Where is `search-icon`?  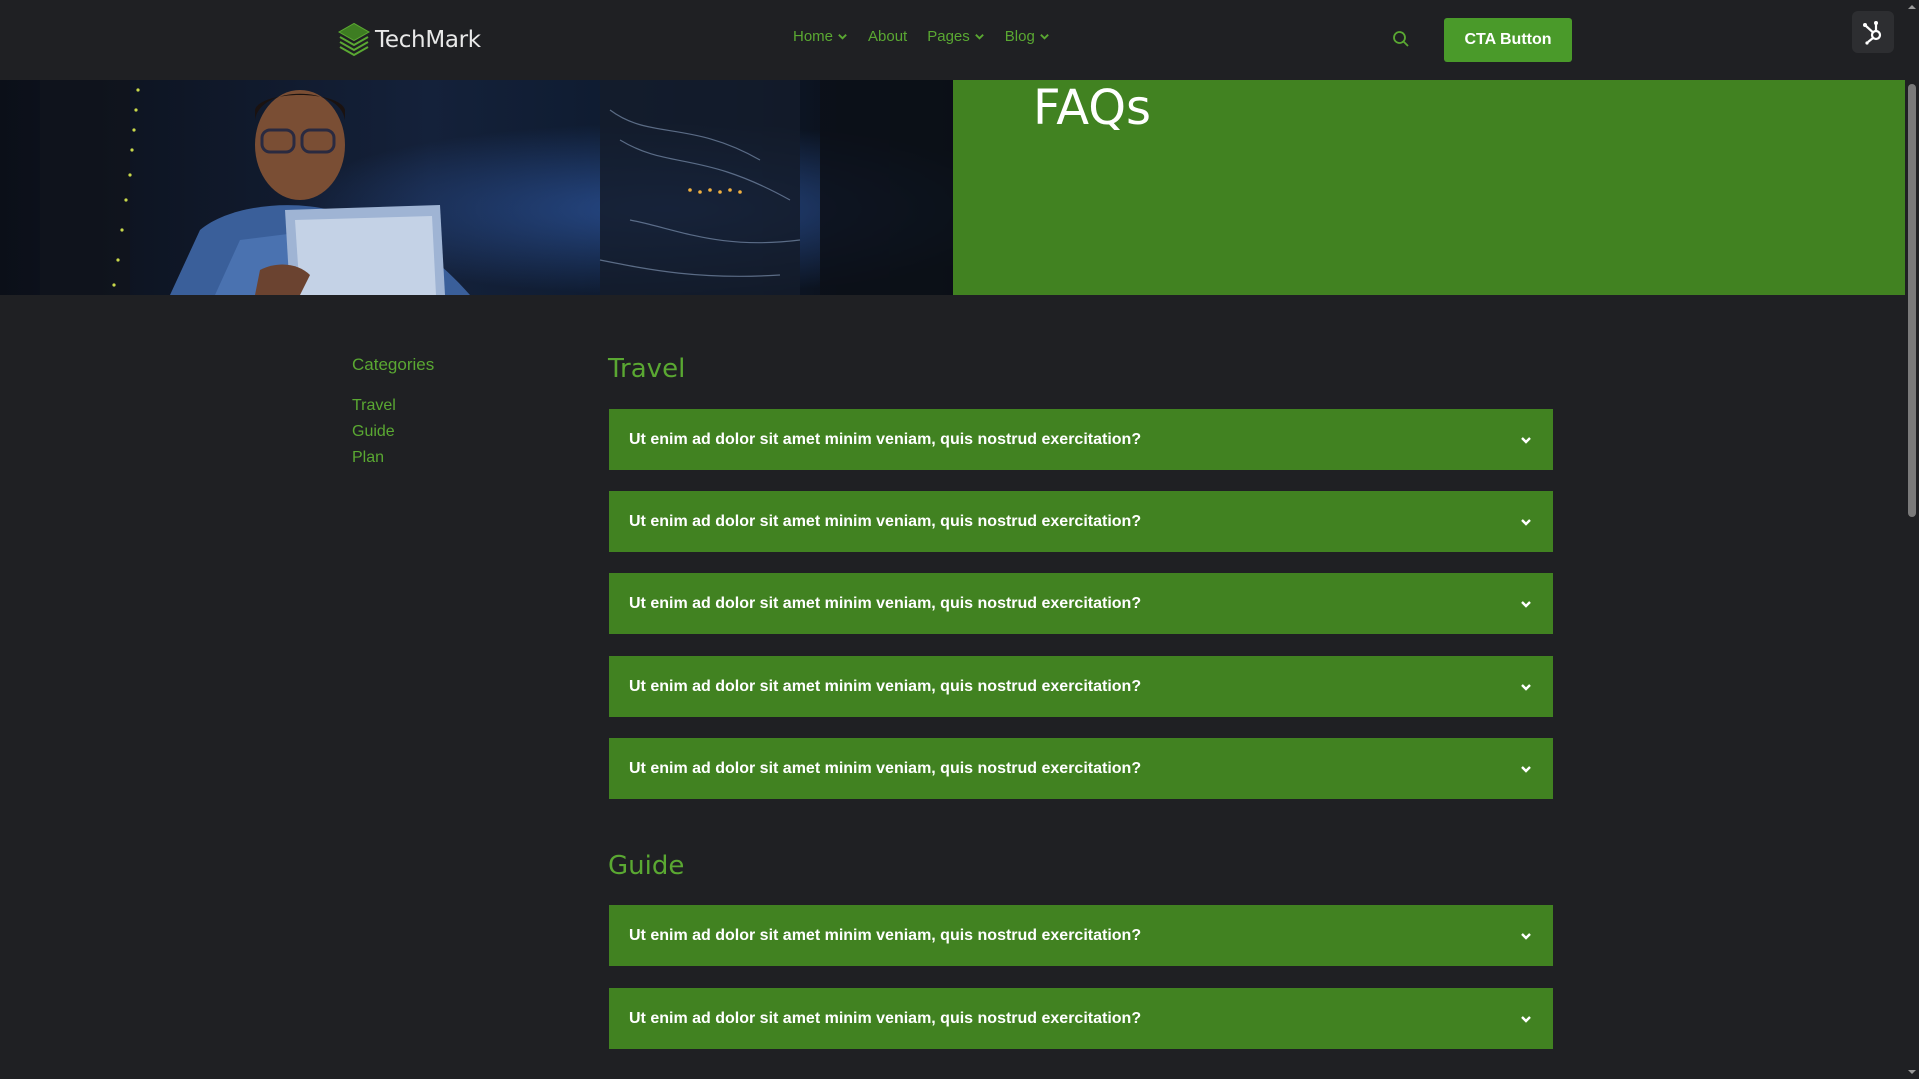
search-icon is located at coordinates (1401, 39).